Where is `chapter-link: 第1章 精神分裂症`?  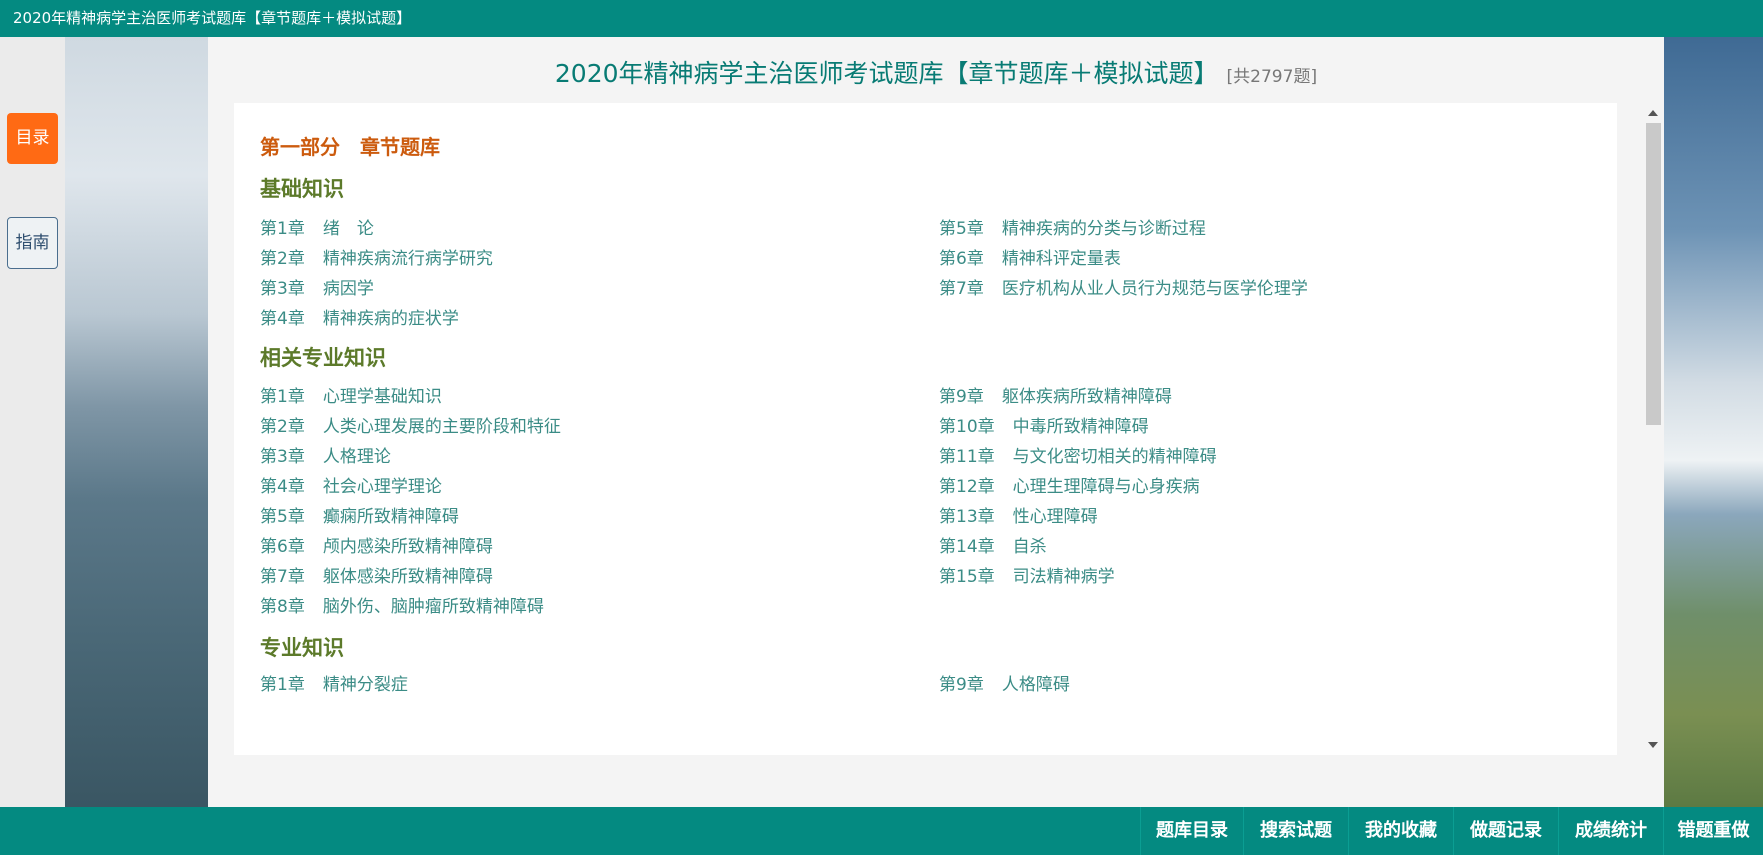 chapter-link: 第1章 精神分裂症 is located at coordinates (334, 682).